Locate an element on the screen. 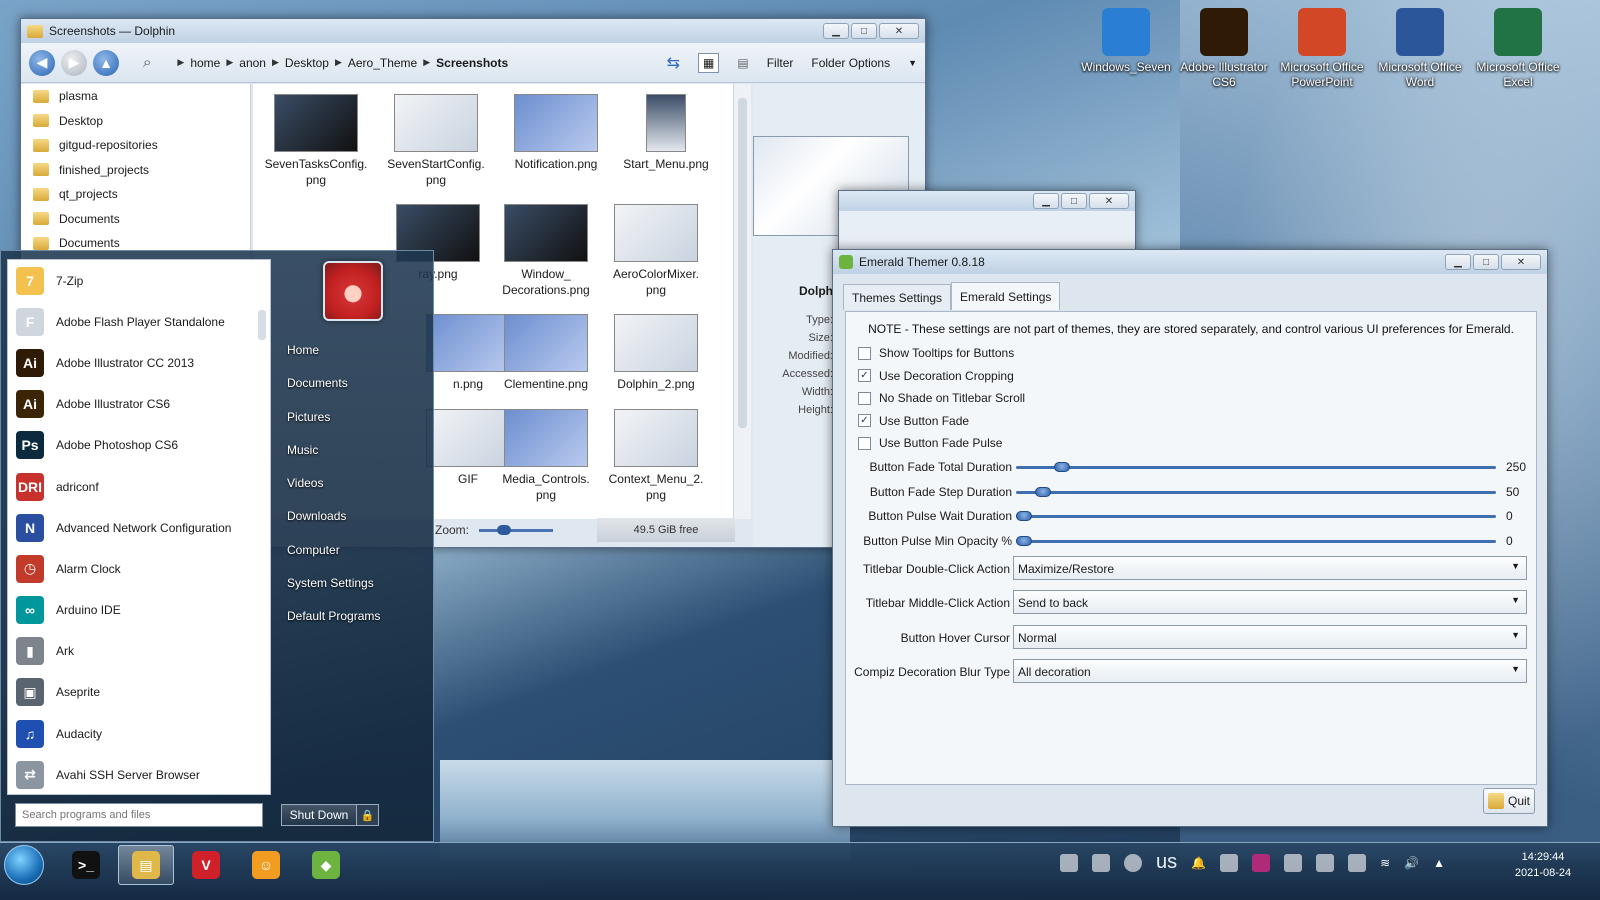 The height and width of the screenshot is (900, 1600). tab-themes-settings: Themes Settings is located at coordinates (897, 297).